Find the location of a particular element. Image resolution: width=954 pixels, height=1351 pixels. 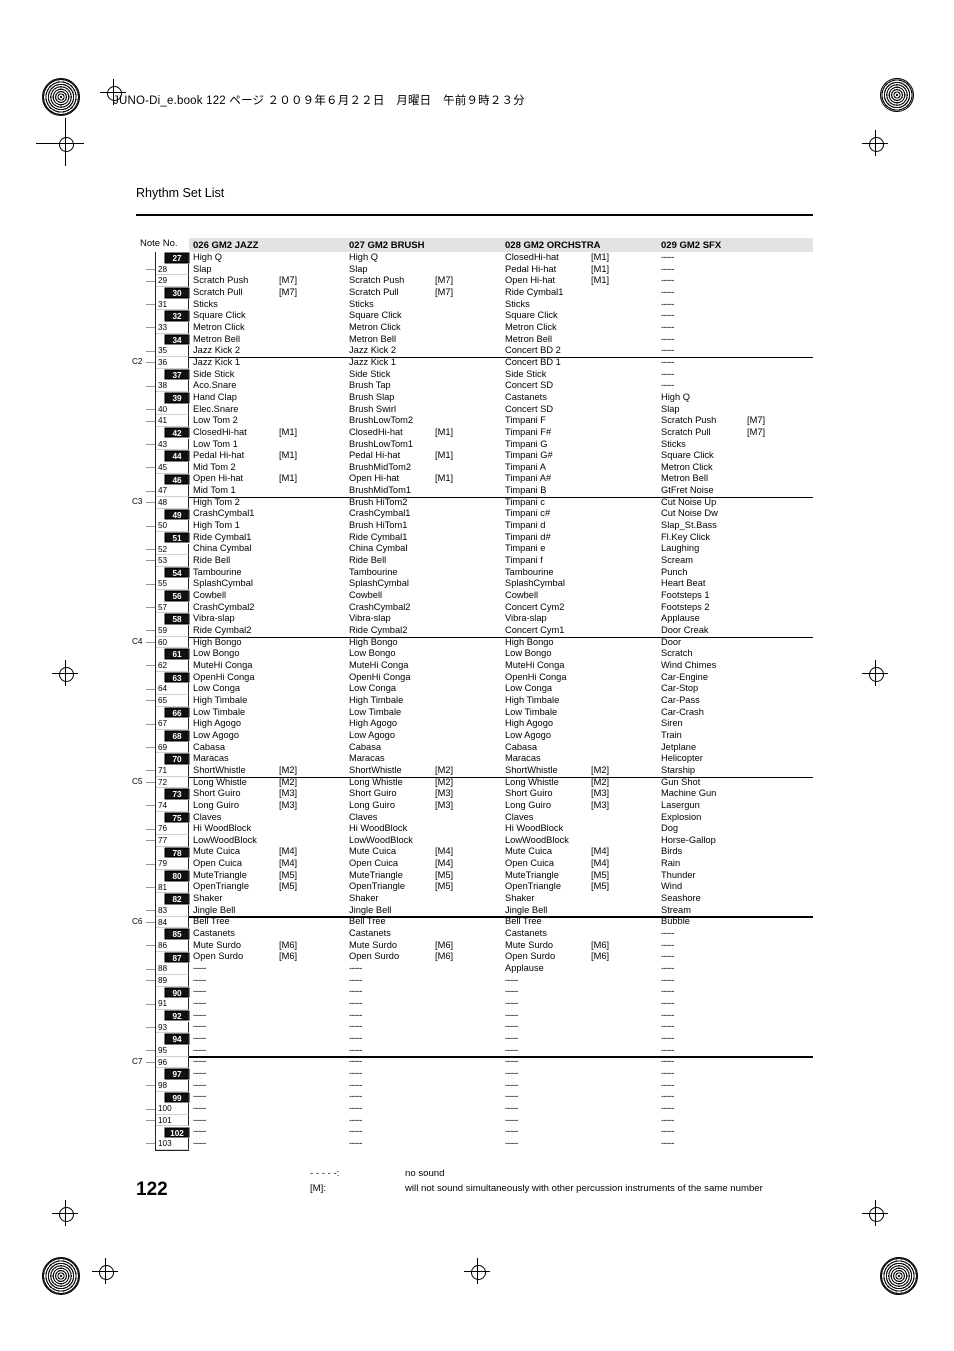

table-row: Shaker Shaker Shaker Seashore is located at coordinates (501, 899).